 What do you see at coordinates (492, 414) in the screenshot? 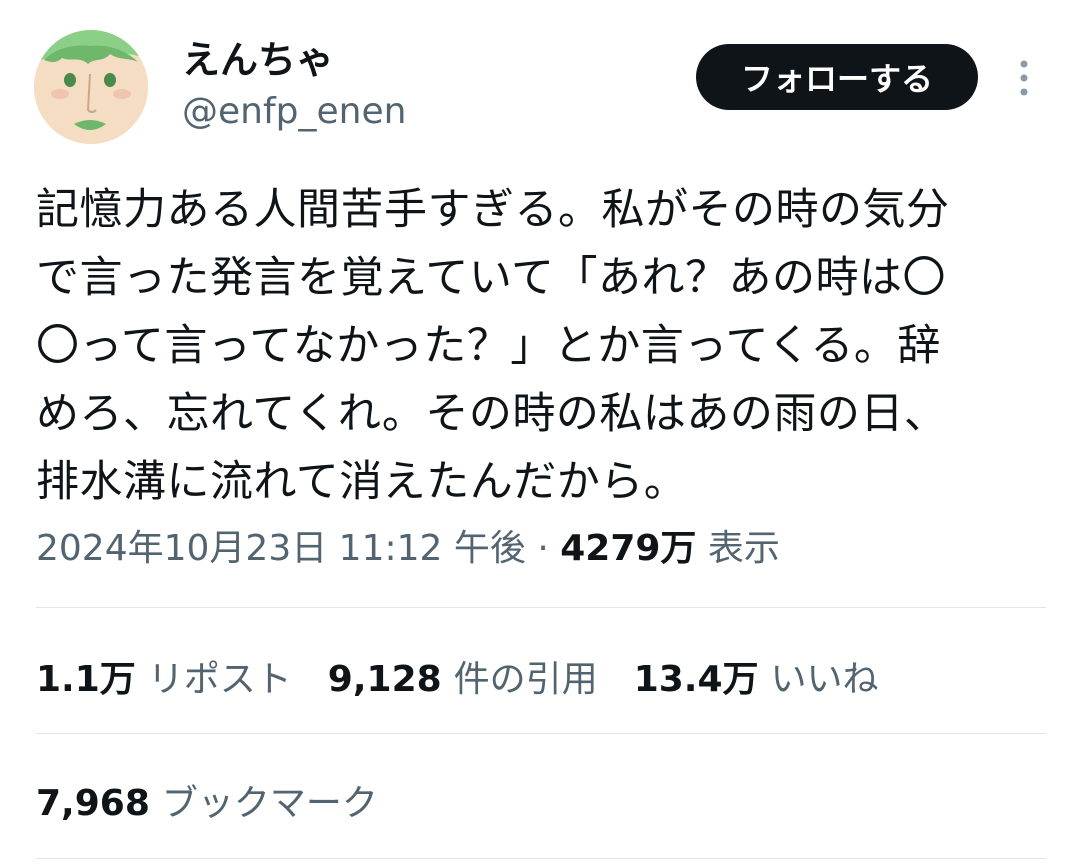
I see `tweet-text-line: めろ、忘れてくれ。その時の私はあの雨の日、` at bounding box center [492, 414].